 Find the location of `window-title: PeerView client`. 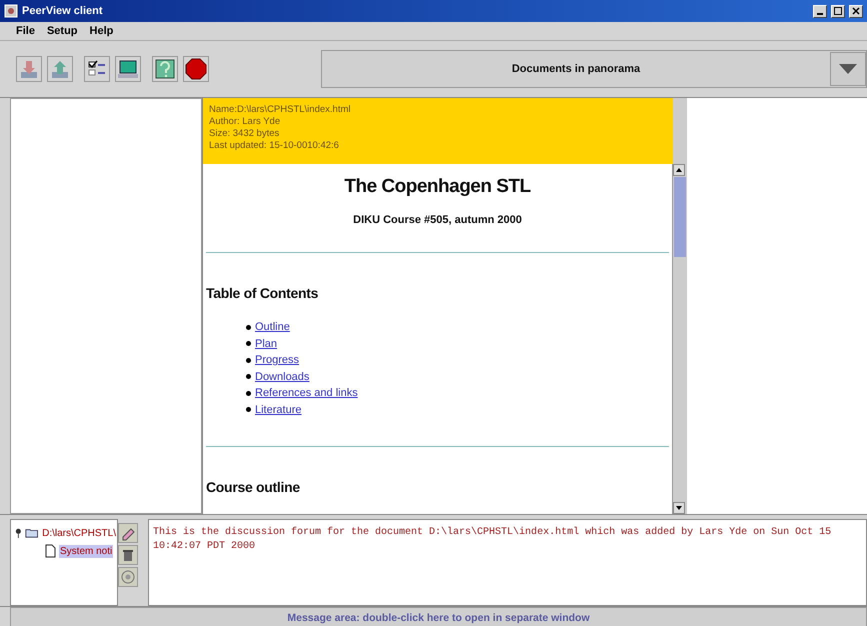

window-title: PeerView client is located at coordinates (63, 11).